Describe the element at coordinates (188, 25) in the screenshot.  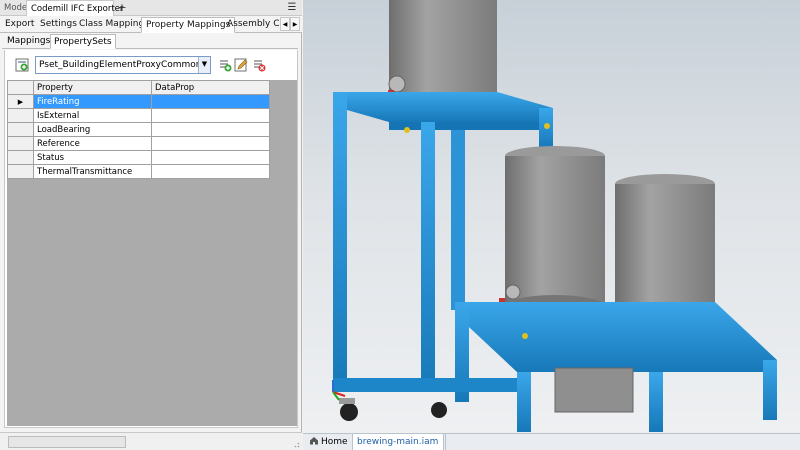
I see `tab-property-mappings: Property Mappings` at that location.